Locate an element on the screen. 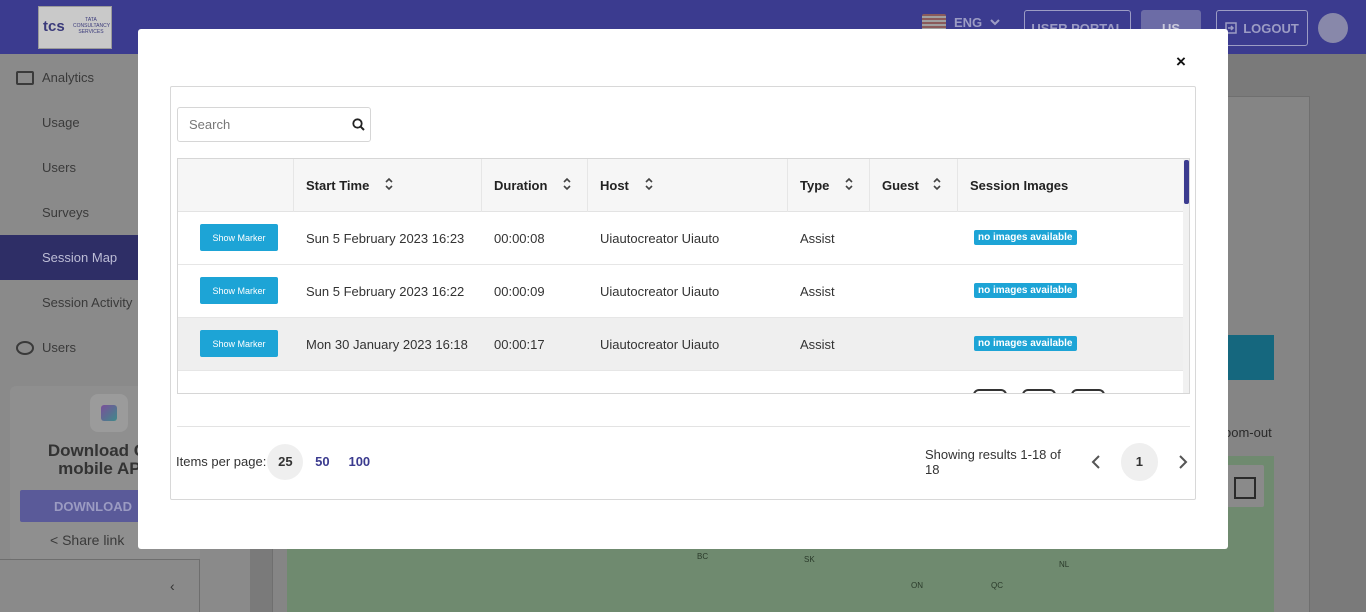 The width and height of the screenshot is (1366, 612). primary-action-button is located at coordinates (1250, 357).